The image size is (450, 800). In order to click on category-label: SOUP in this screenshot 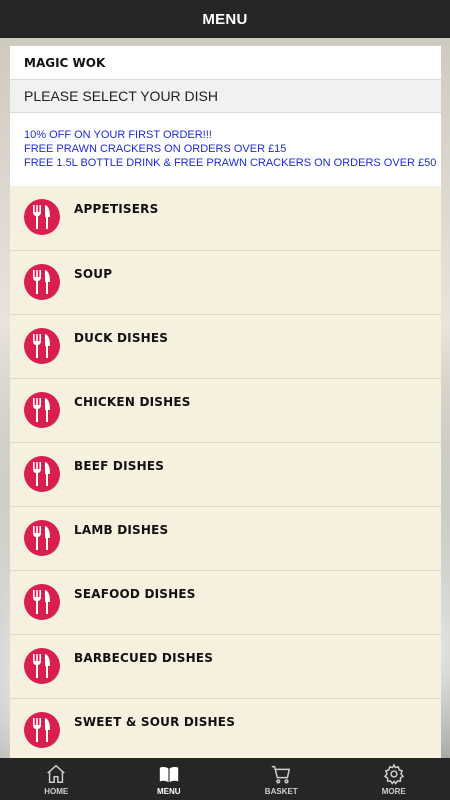, I will do `click(93, 274)`.